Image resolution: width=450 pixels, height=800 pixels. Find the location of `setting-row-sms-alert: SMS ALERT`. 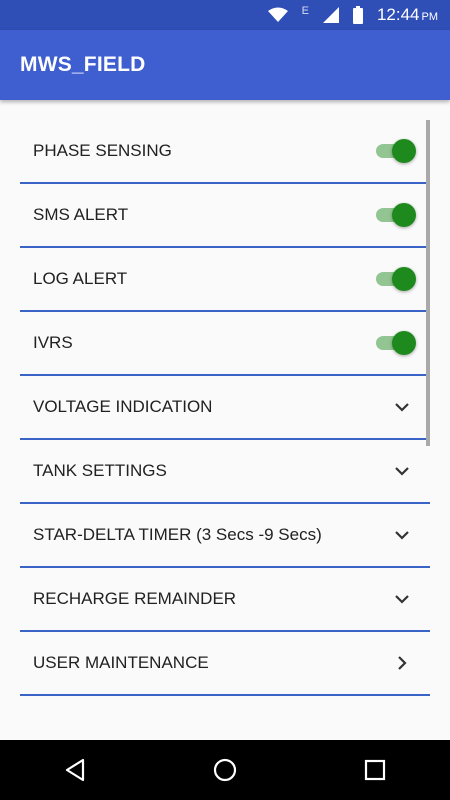

setting-row-sms-alert: SMS ALERT is located at coordinates (225, 216).